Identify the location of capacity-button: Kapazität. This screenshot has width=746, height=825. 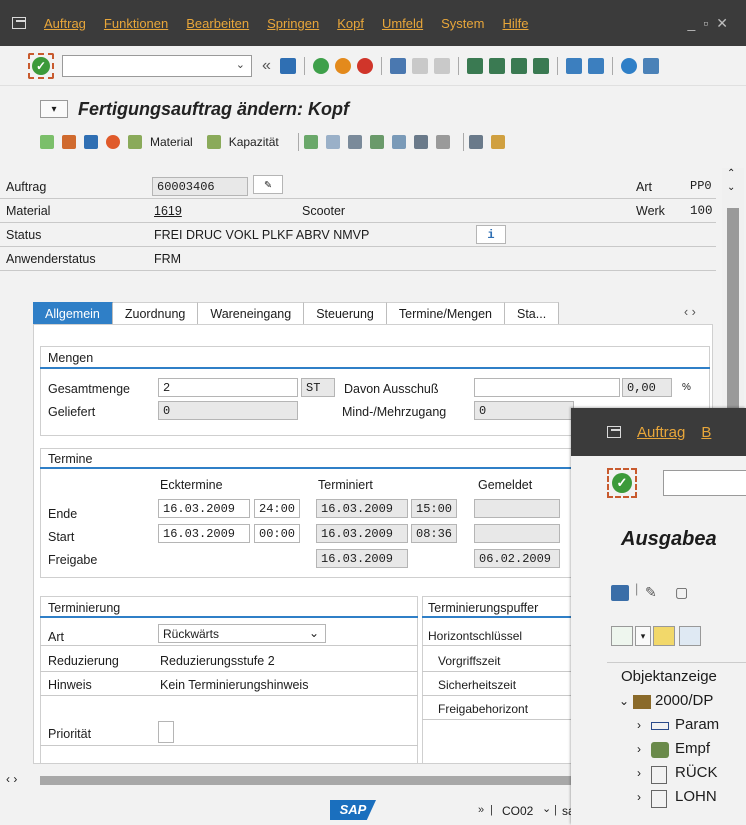
(254, 142).